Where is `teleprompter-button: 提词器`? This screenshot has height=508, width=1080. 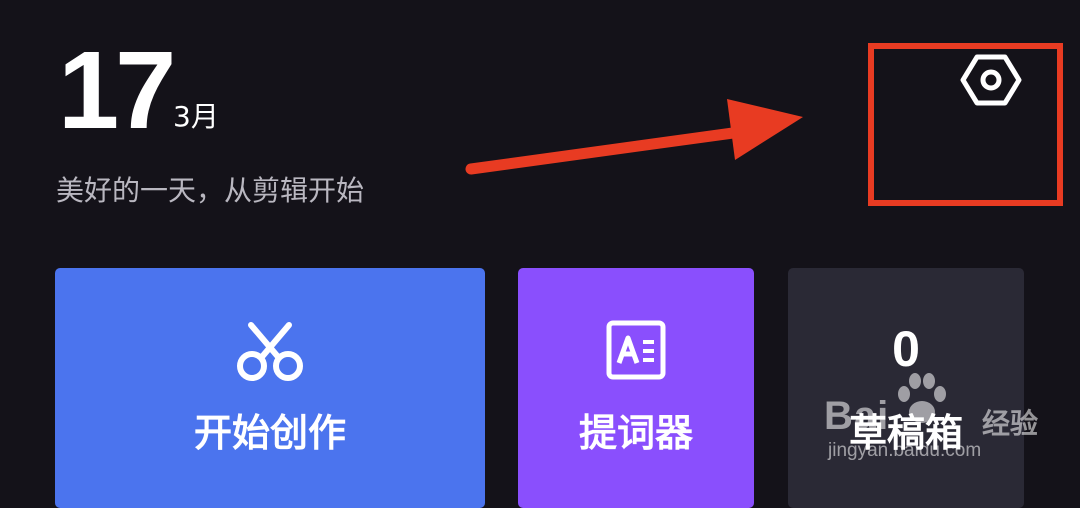
teleprompter-button: 提词器 is located at coordinates (636, 388).